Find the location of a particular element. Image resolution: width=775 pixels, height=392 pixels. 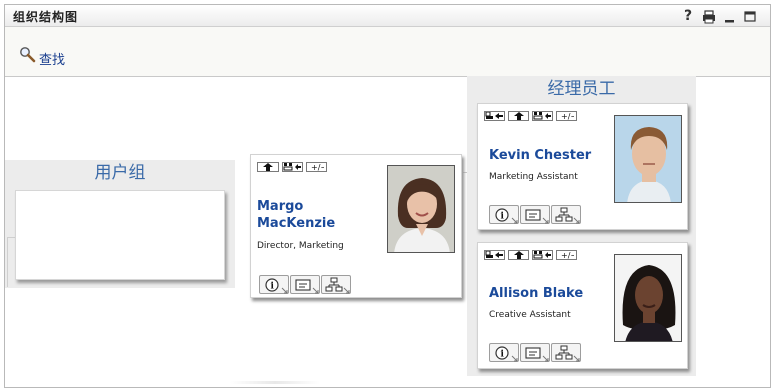

magnifier-icon is located at coordinates (28, 57).